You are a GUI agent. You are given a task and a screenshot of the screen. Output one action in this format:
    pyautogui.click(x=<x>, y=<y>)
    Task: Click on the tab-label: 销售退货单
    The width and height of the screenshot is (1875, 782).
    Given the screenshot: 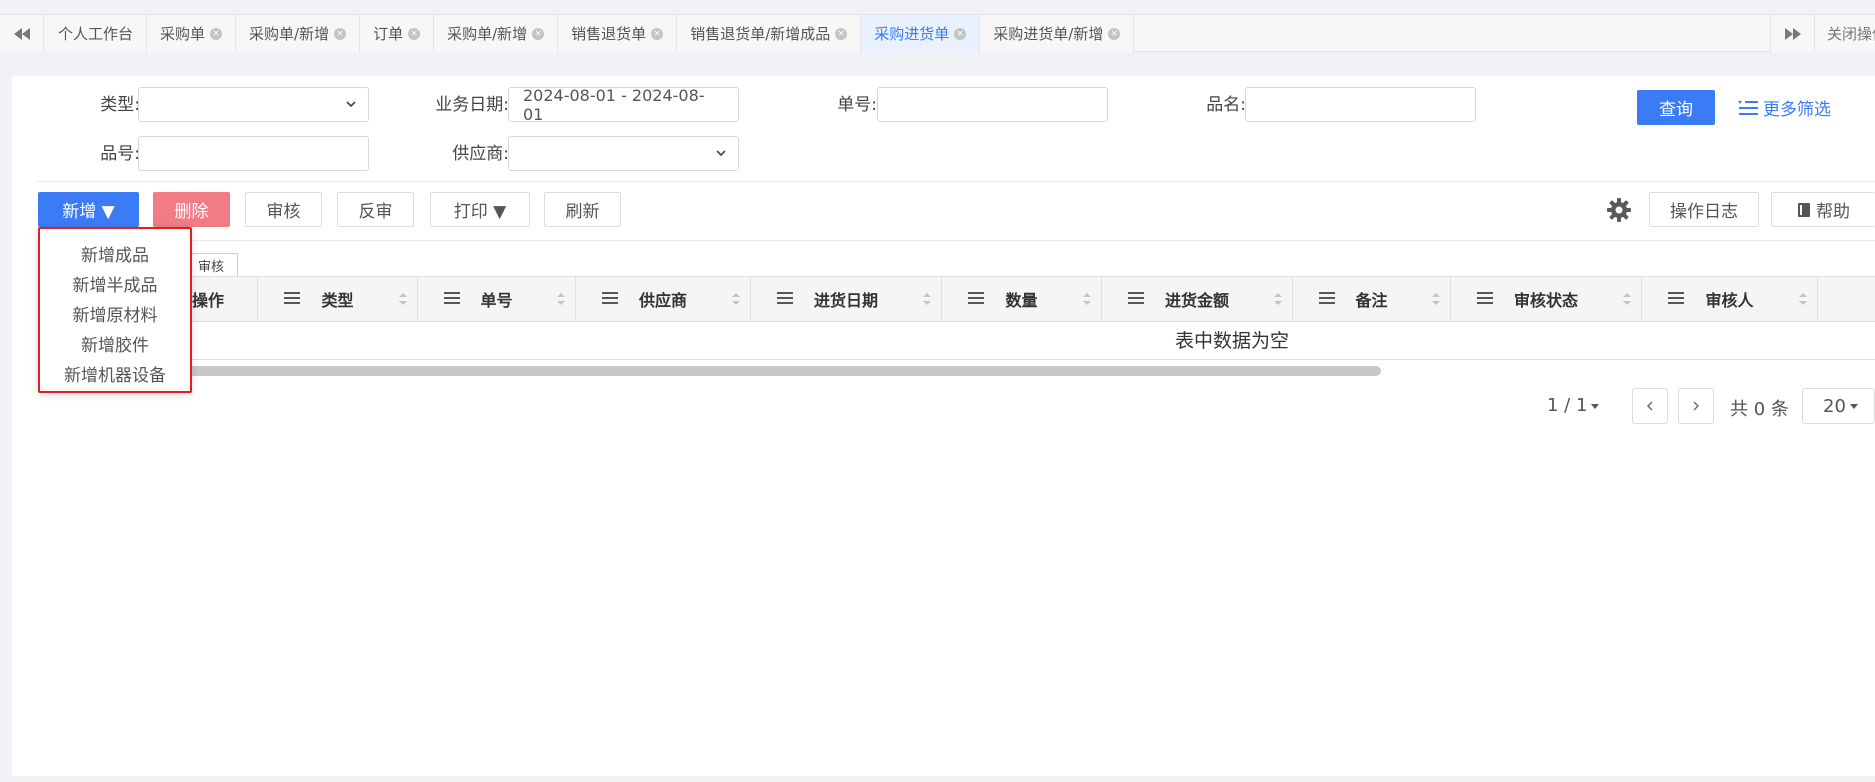 What is the action you would take?
    pyautogui.click(x=609, y=34)
    